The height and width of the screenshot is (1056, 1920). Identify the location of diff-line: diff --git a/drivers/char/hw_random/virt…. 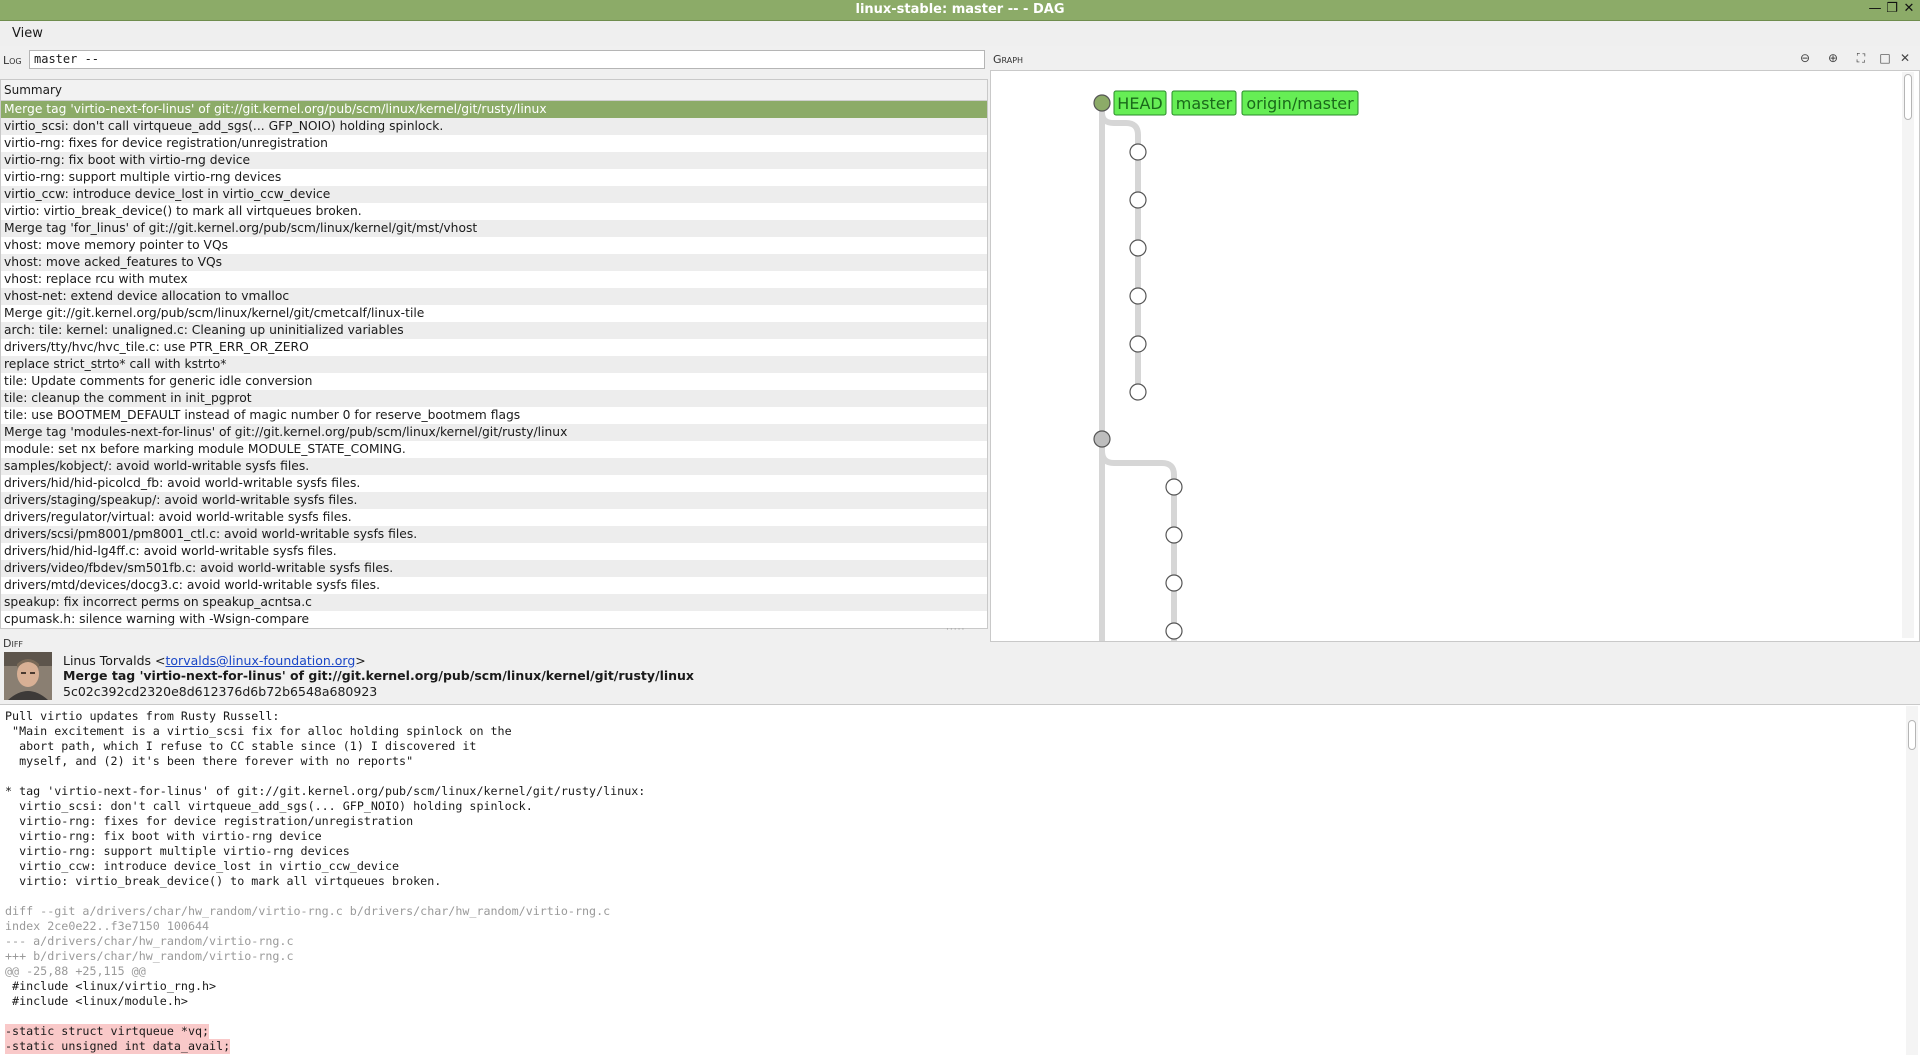
(308, 911).